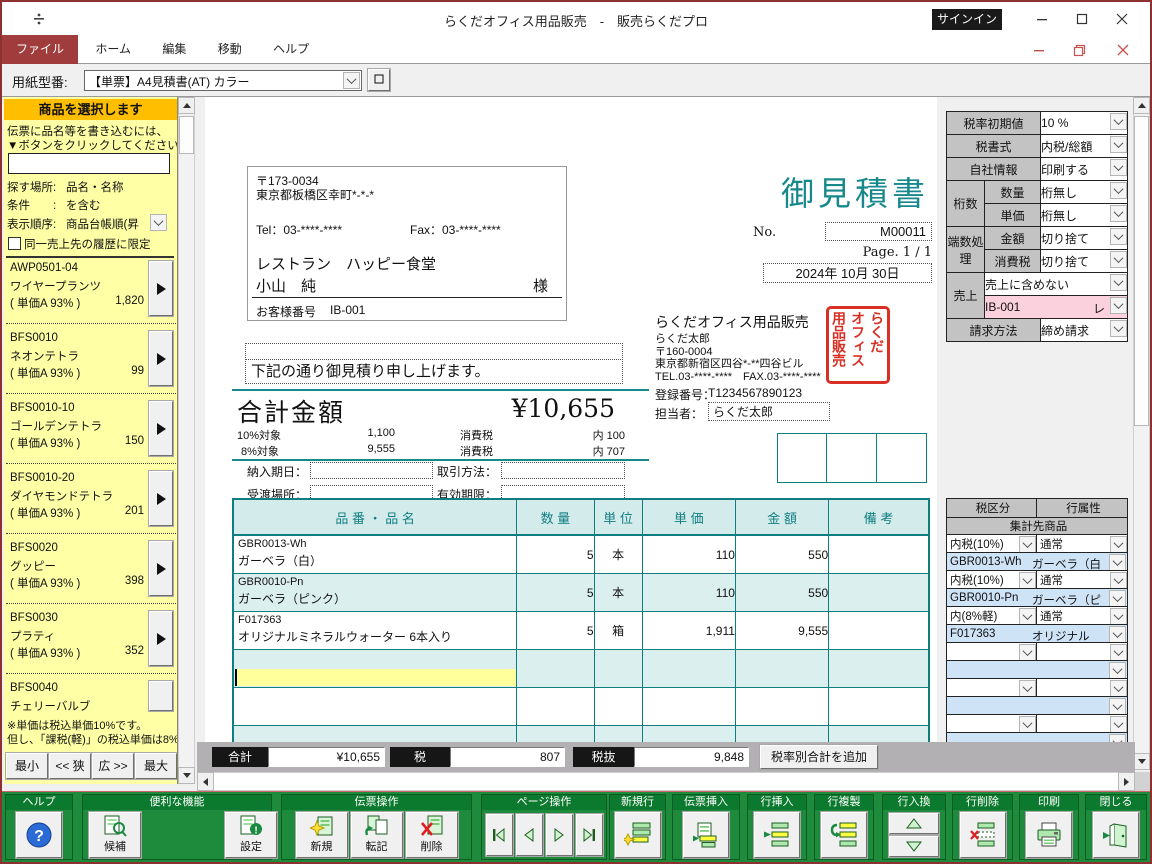 The image size is (1152, 864). What do you see at coordinates (375, 677) in the screenshot?
I see `edit-cursor-cell` at bounding box center [375, 677].